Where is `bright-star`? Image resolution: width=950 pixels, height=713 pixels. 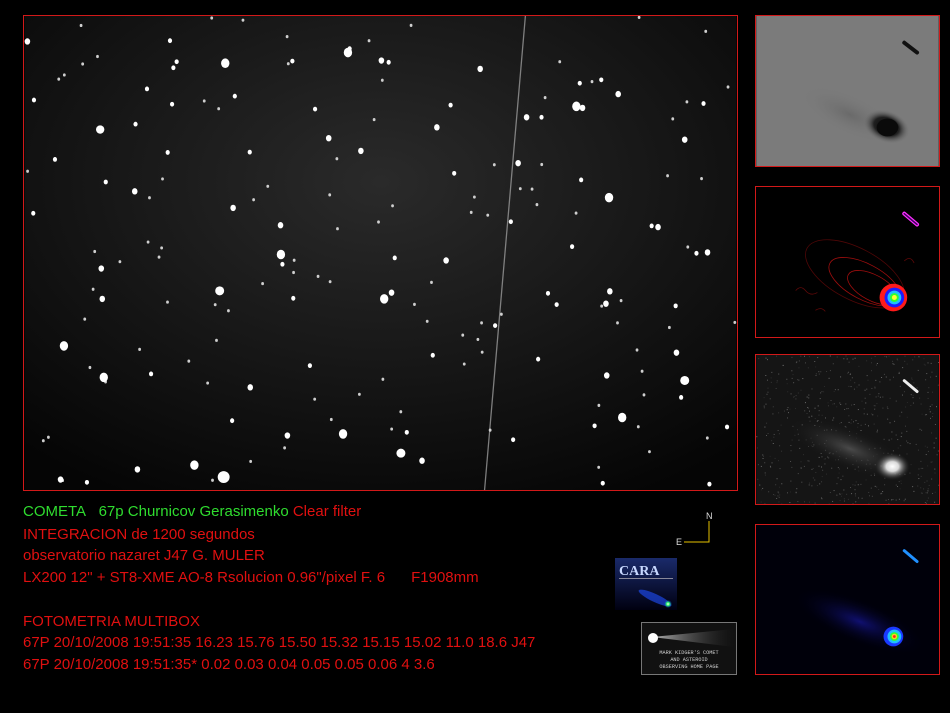
bright-star is located at coordinates (220, 291).